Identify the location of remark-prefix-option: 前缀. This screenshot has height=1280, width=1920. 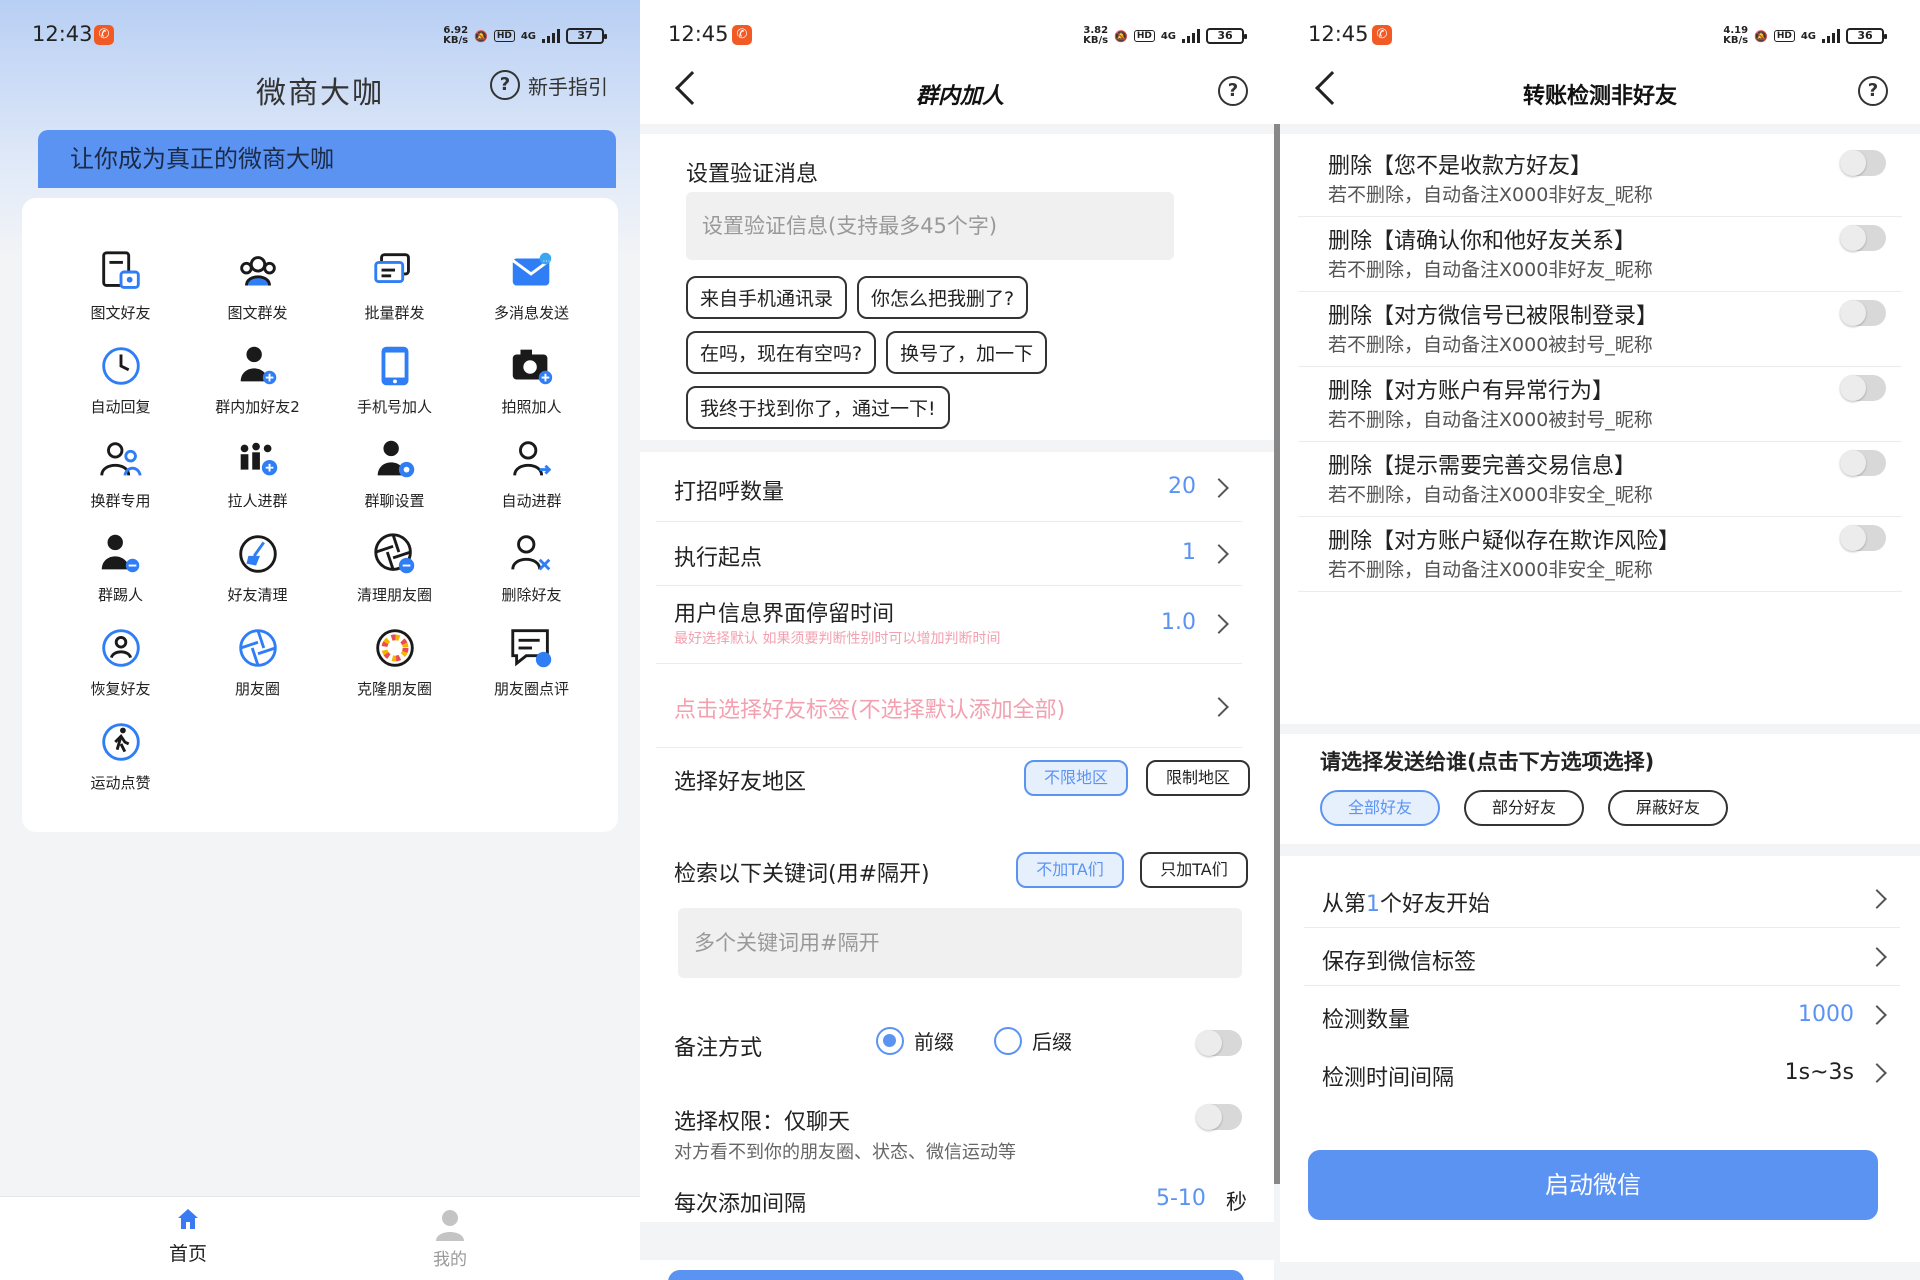
(915, 1040).